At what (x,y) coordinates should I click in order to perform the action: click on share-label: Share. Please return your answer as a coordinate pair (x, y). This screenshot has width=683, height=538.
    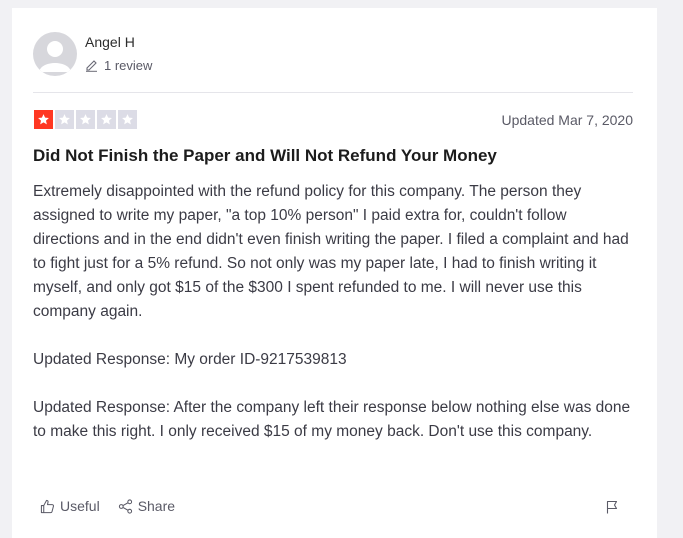
    Looking at the image, I should click on (156, 506).